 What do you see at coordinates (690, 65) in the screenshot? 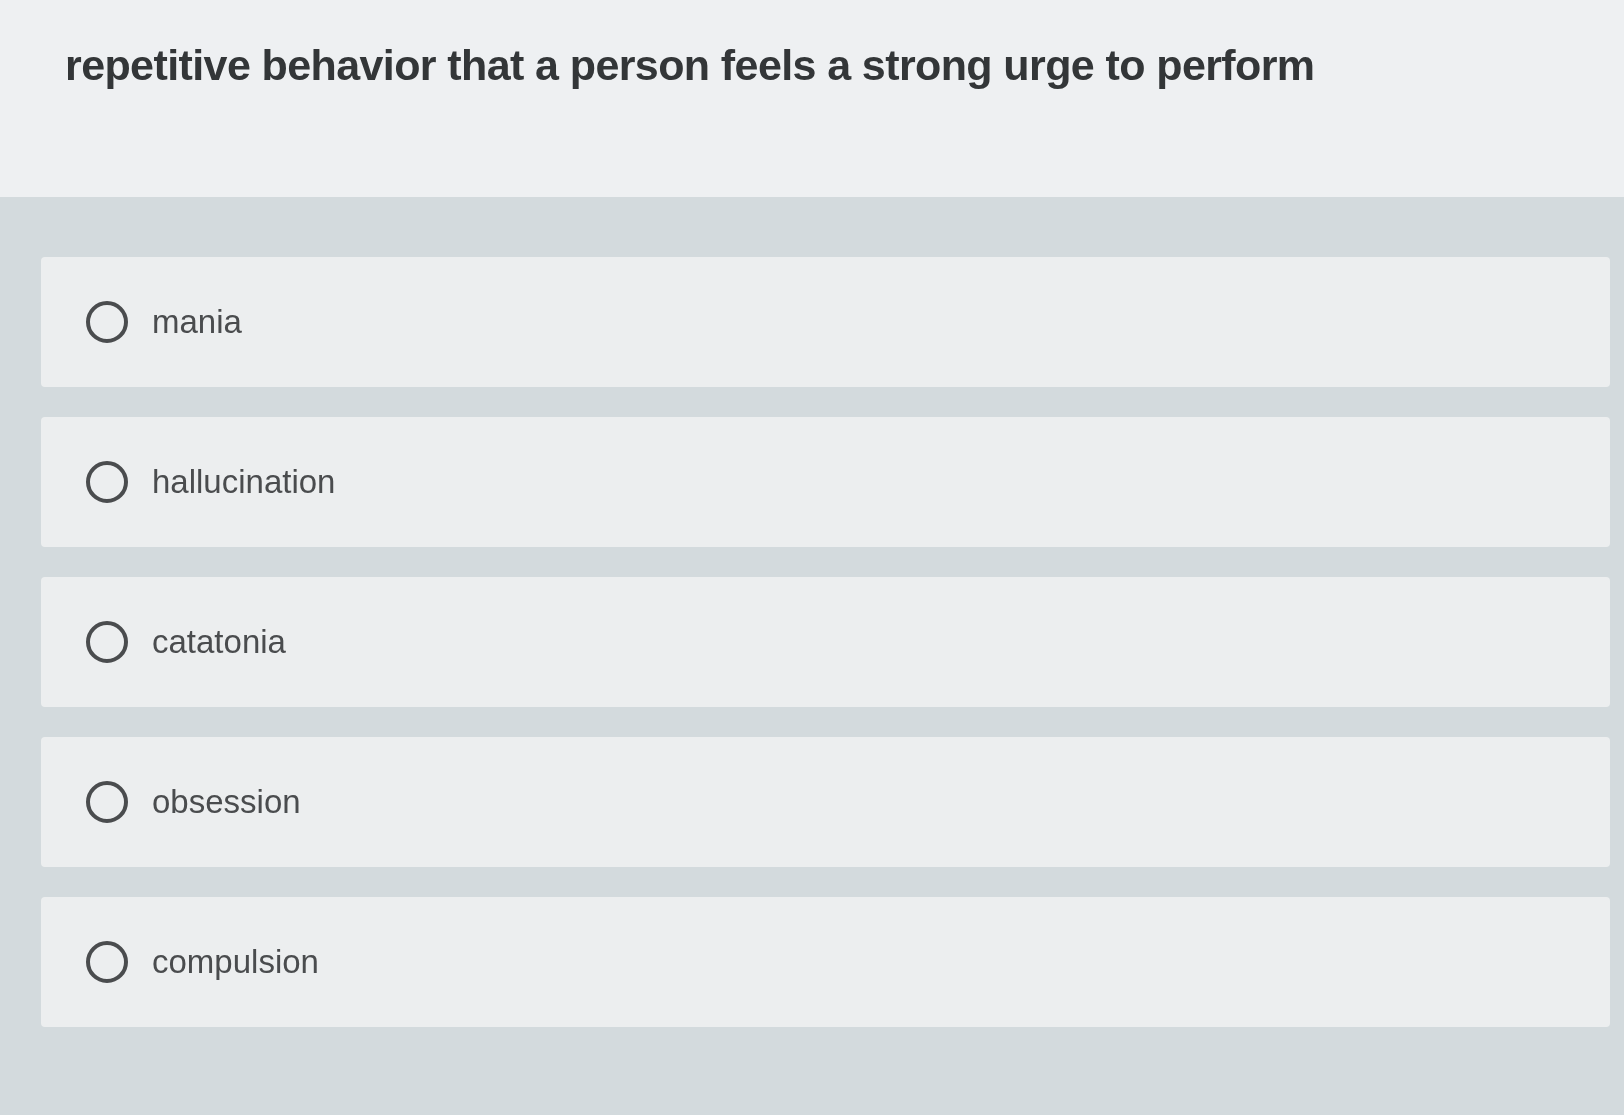
I see `question-text: repetitive behavior that a person feels a strong urge to perform` at bounding box center [690, 65].